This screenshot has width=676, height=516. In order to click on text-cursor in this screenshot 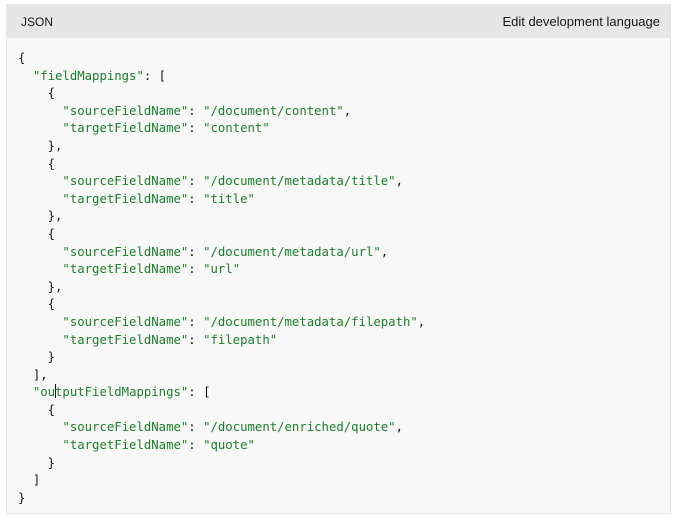, I will do `click(55, 391)`.